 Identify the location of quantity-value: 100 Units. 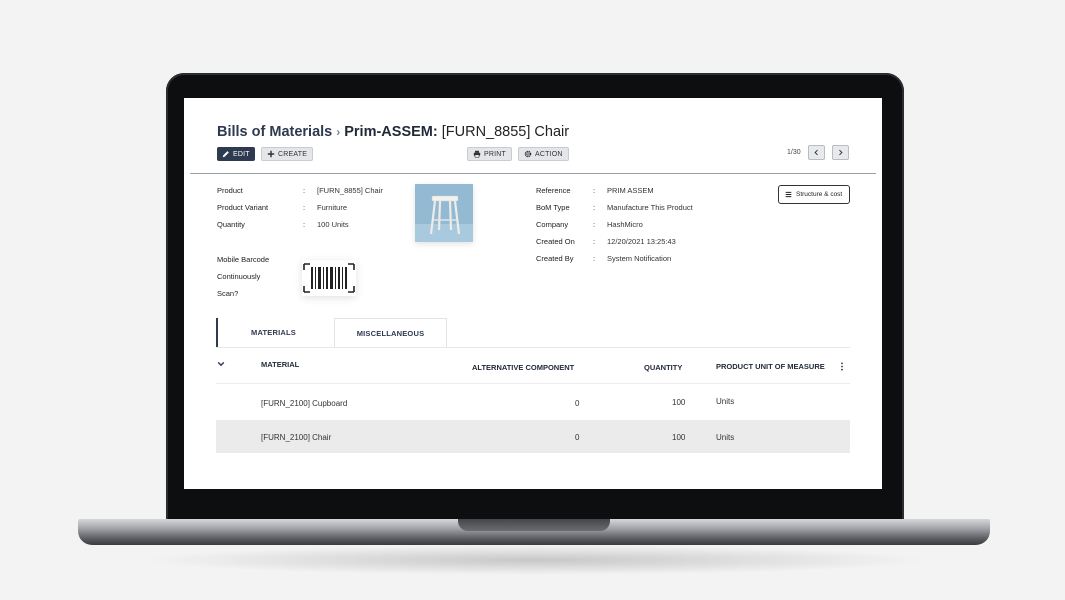
(333, 224).